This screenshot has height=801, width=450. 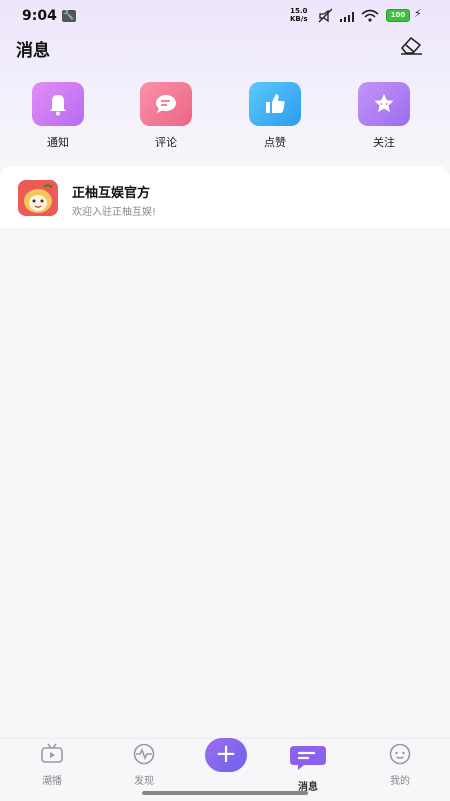 I want to click on app-logo-icon, so click(x=38, y=198).